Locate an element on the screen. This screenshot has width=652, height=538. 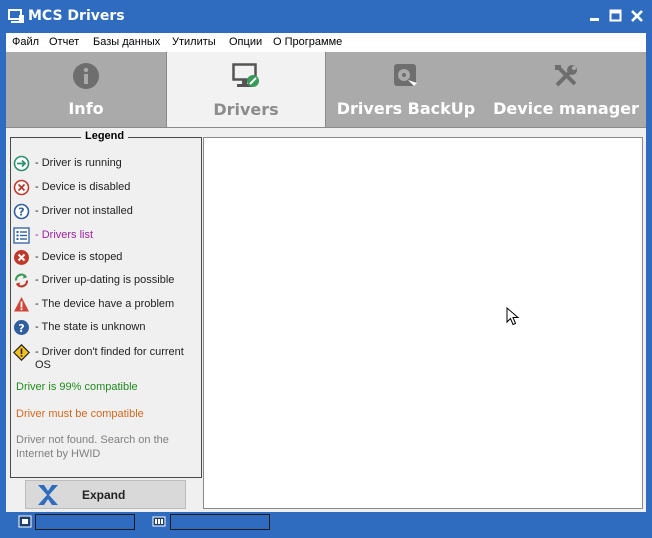
monitor-wrench-icon is located at coordinates (245, 75).